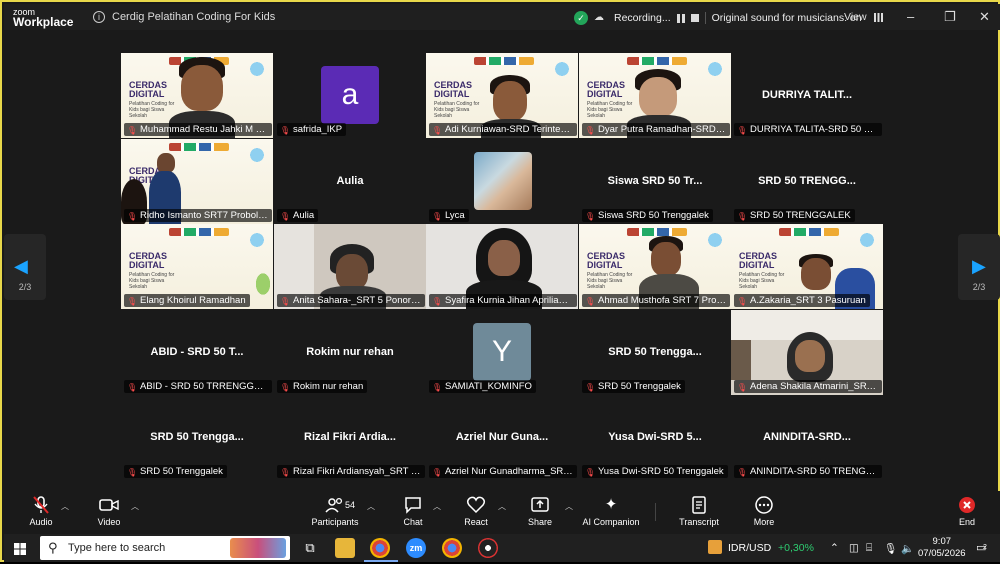  I want to click on participant-display-name: Rokim nur rehan, so click(350, 352).